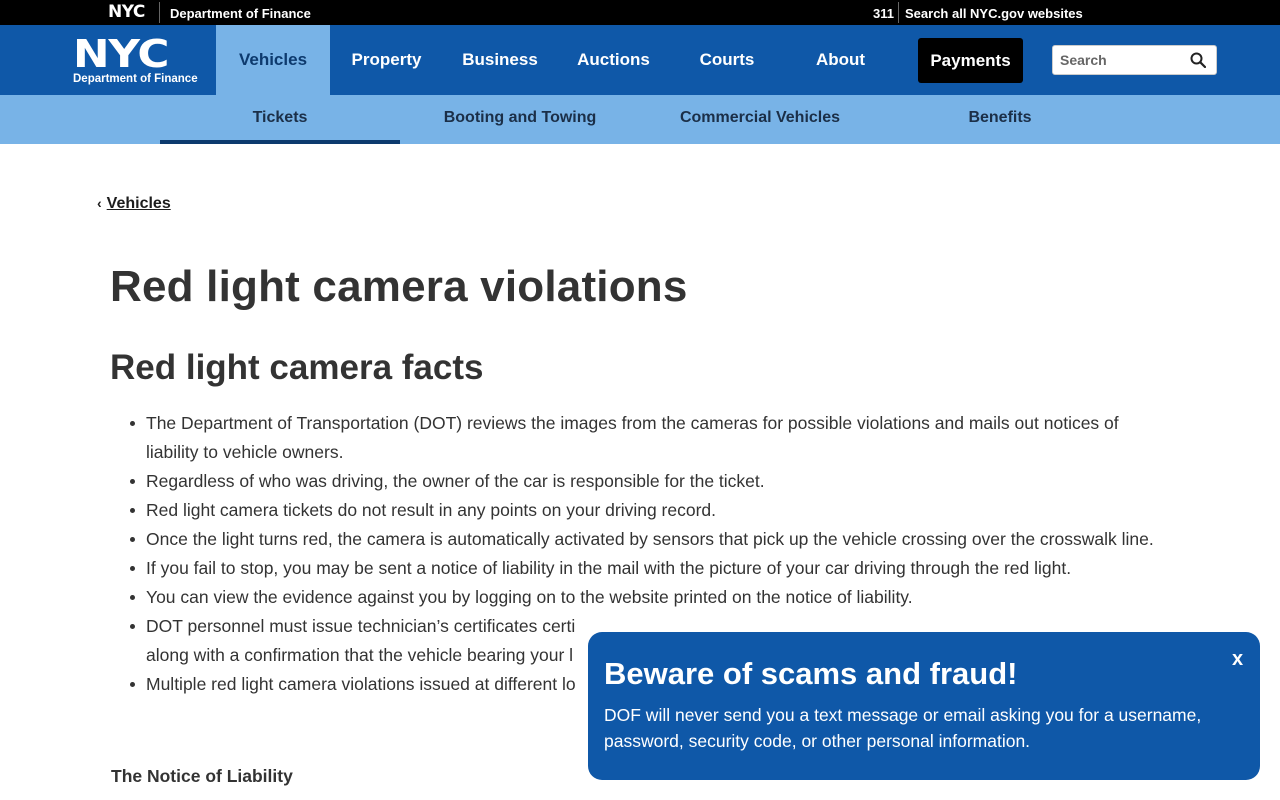 The image size is (1280, 800). What do you see at coordinates (399, 286) in the screenshot?
I see `page-title: Red light camera violations` at bounding box center [399, 286].